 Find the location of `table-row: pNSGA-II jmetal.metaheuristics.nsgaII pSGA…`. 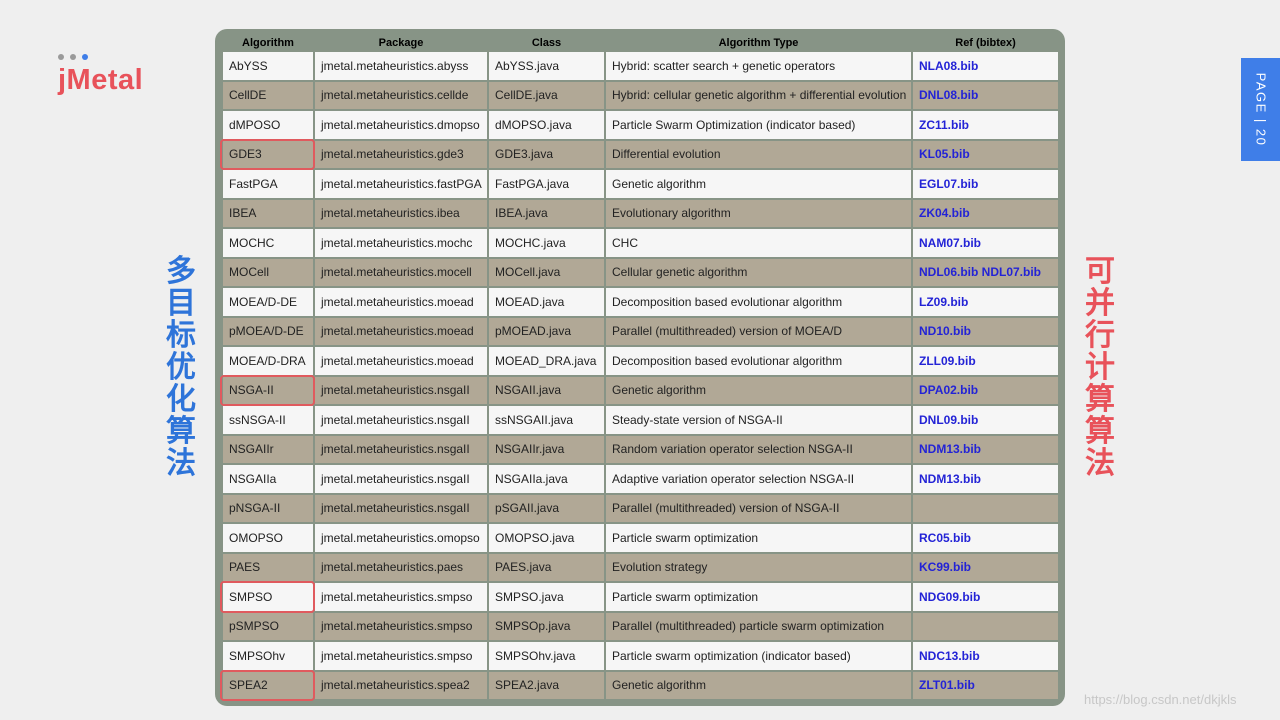

table-row: pNSGA-II jmetal.metaheuristics.nsgaII pSGA… is located at coordinates (640, 508).